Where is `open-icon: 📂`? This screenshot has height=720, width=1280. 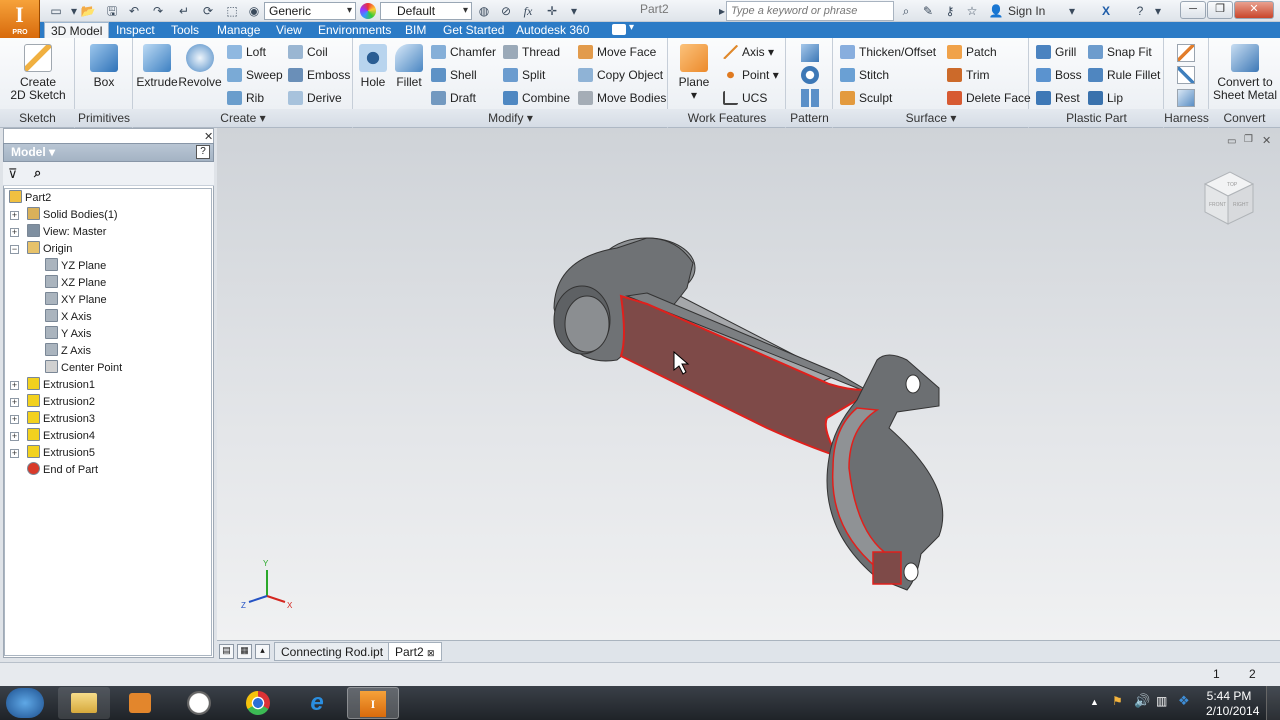 open-icon: 📂 is located at coordinates (88, 11).